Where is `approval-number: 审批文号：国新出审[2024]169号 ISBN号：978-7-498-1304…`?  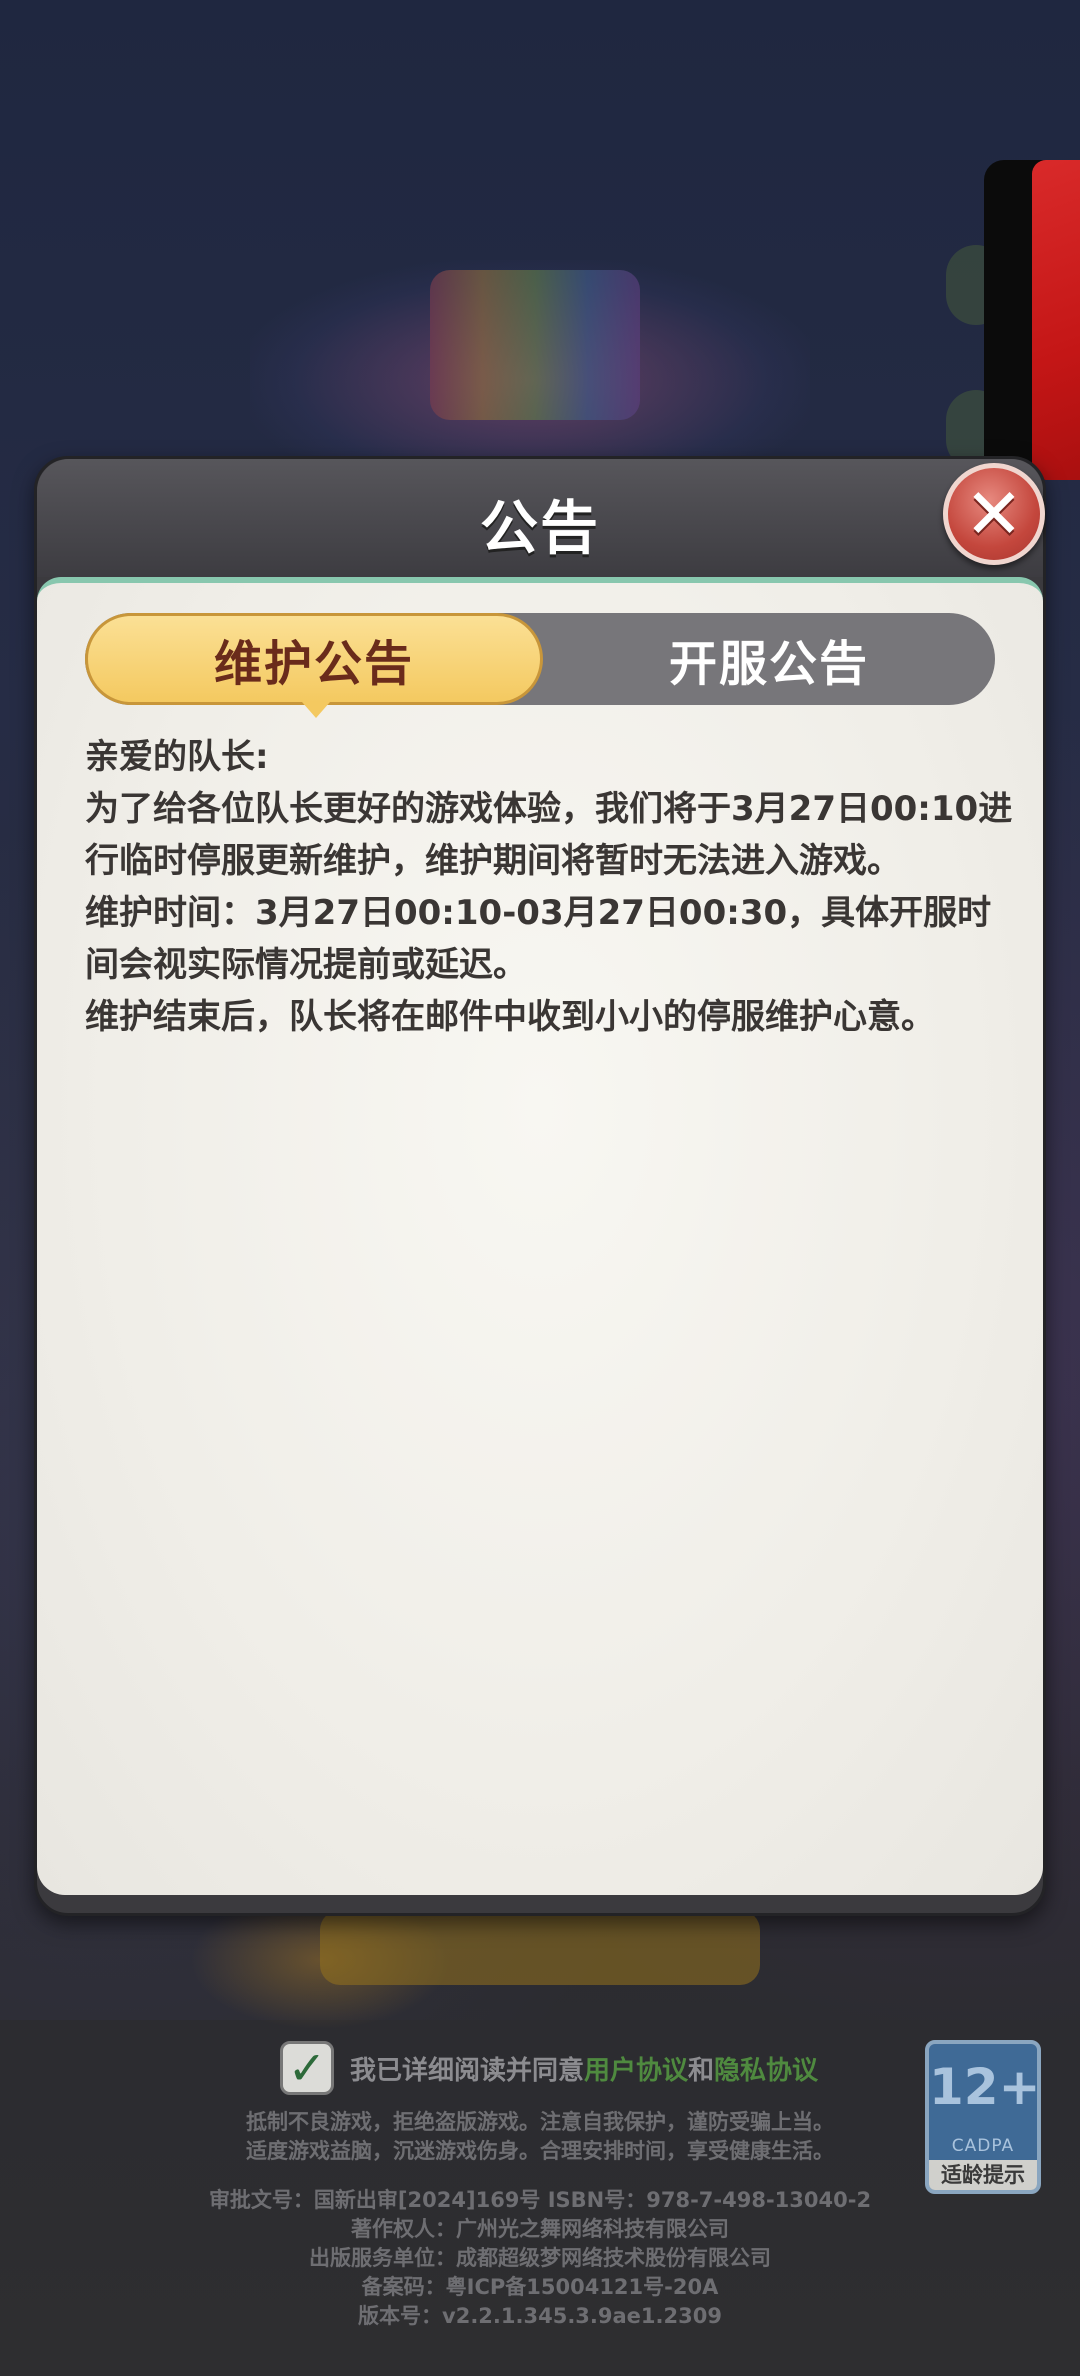 approval-number: 审批文号：国新出审[2024]169号 ISBN号：978-7-498-1304… is located at coordinates (540, 2200).